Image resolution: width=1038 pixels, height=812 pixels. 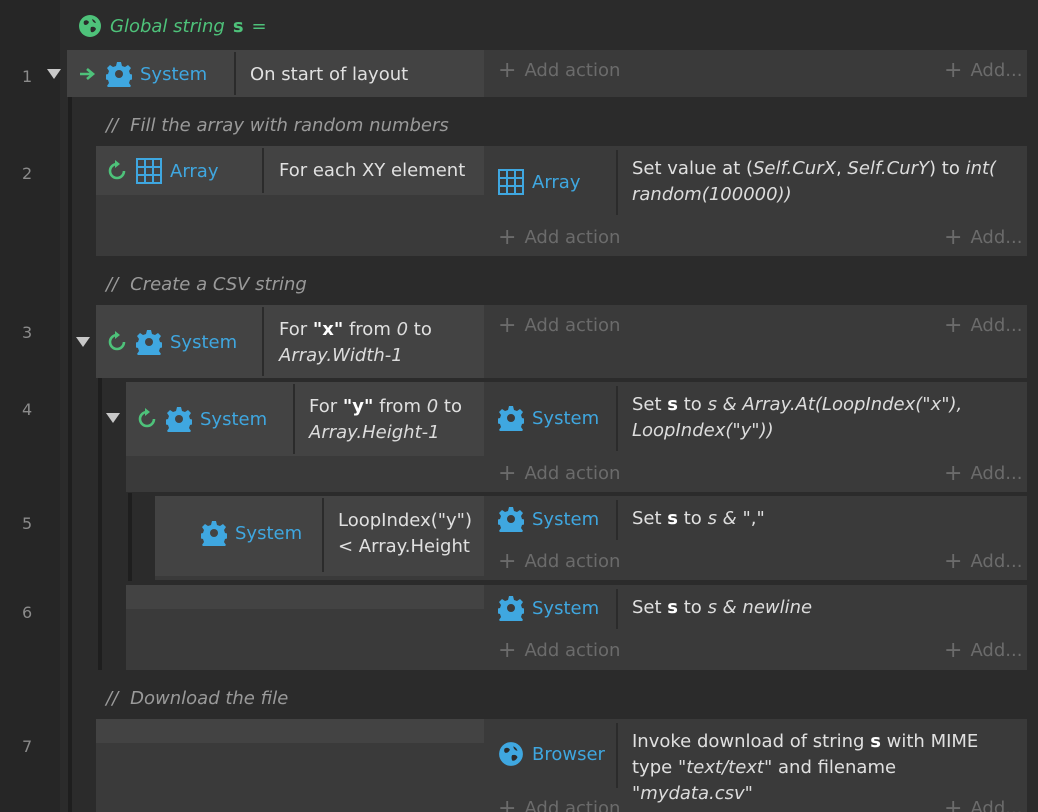 I want to click on action-object: Browser, so click(x=551, y=754).